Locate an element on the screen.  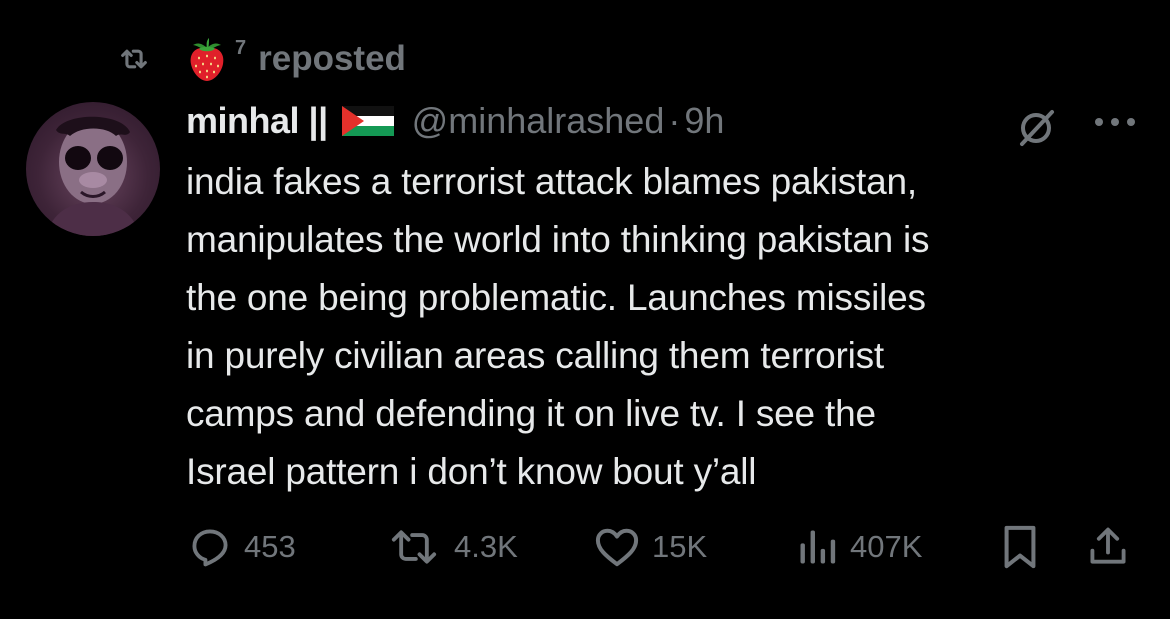
views-button: 407K is located at coordinates (859, 547).